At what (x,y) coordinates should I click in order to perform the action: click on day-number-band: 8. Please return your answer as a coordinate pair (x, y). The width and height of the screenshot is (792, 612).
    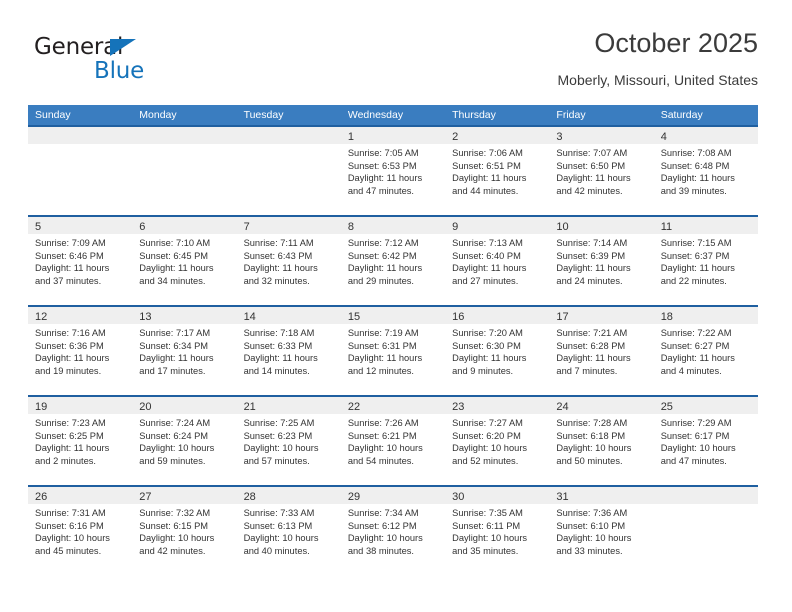
    Looking at the image, I should click on (393, 225).